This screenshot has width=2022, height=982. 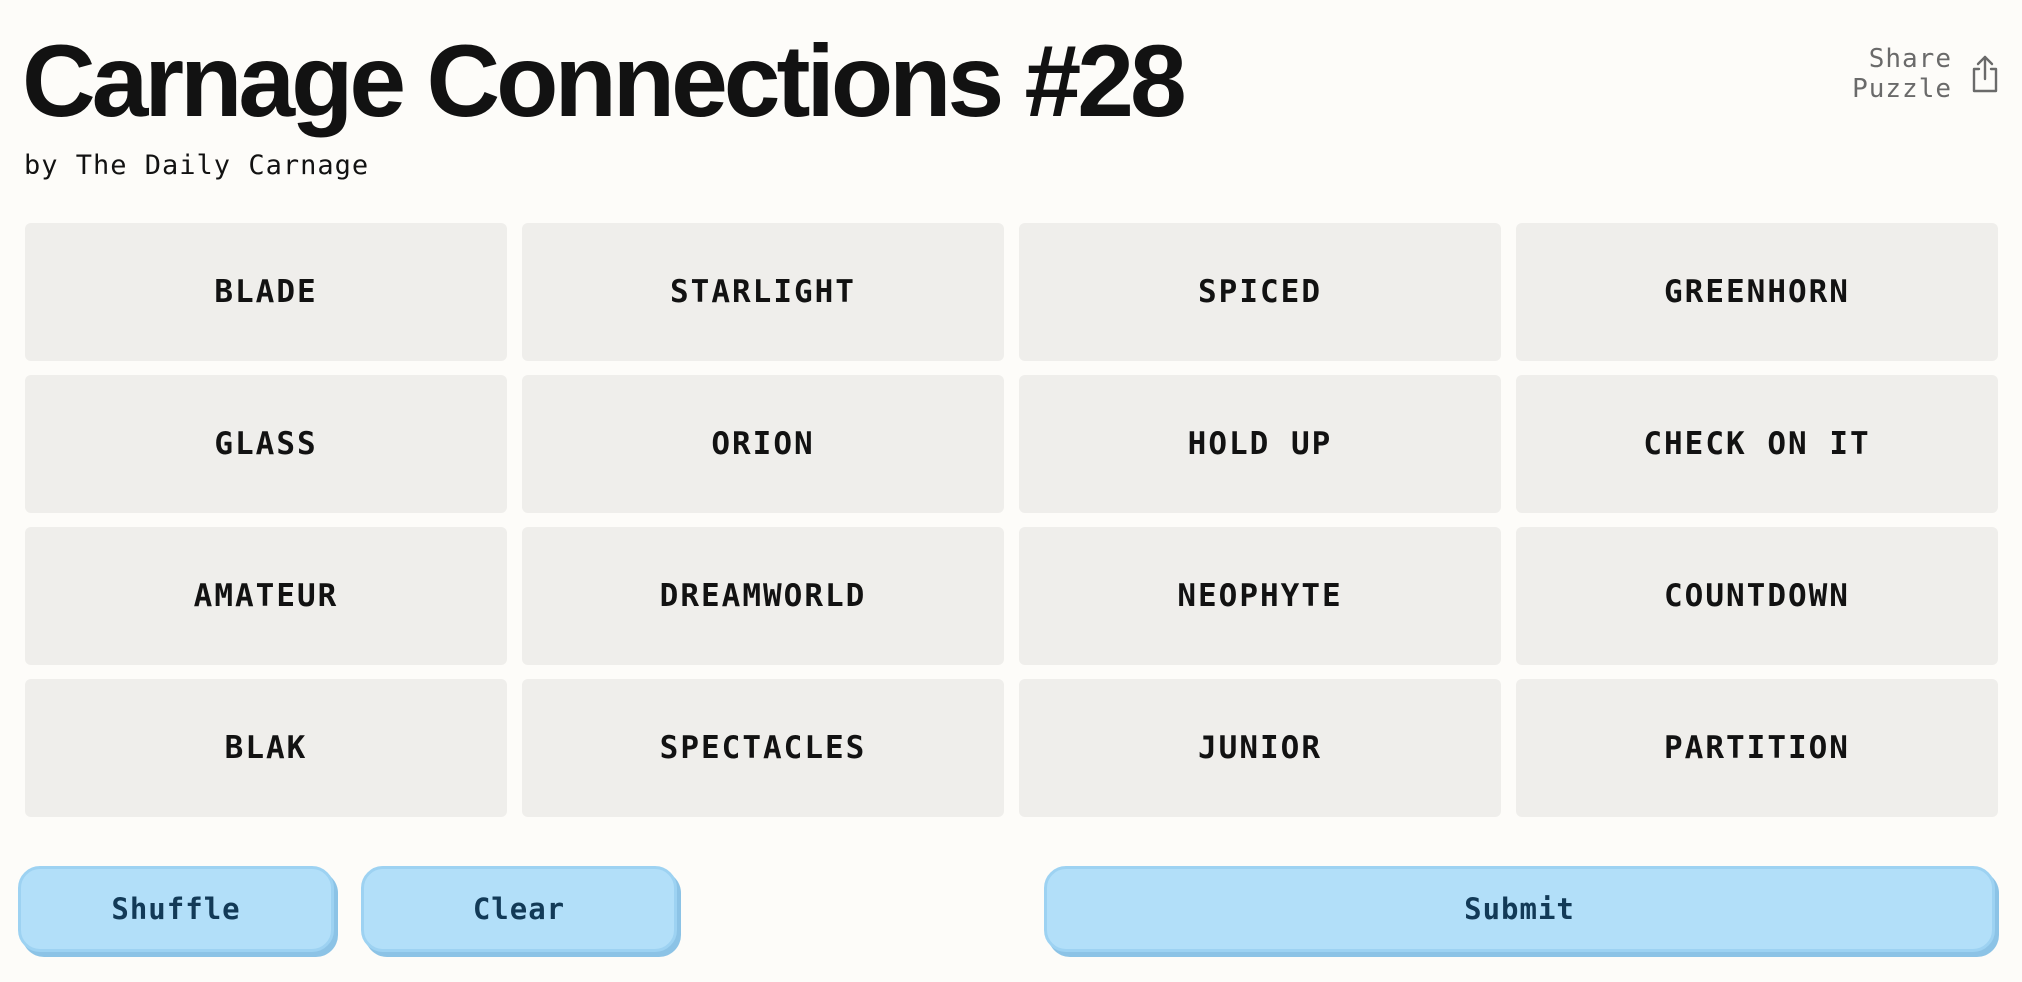 I want to click on word-tile-label: ORION, so click(x=763, y=444).